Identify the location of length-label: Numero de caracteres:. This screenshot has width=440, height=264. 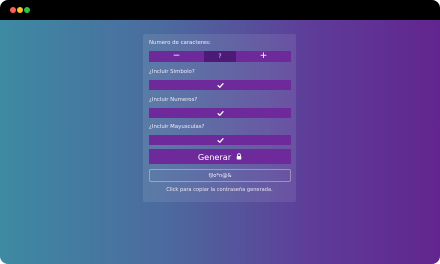
(180, 43).